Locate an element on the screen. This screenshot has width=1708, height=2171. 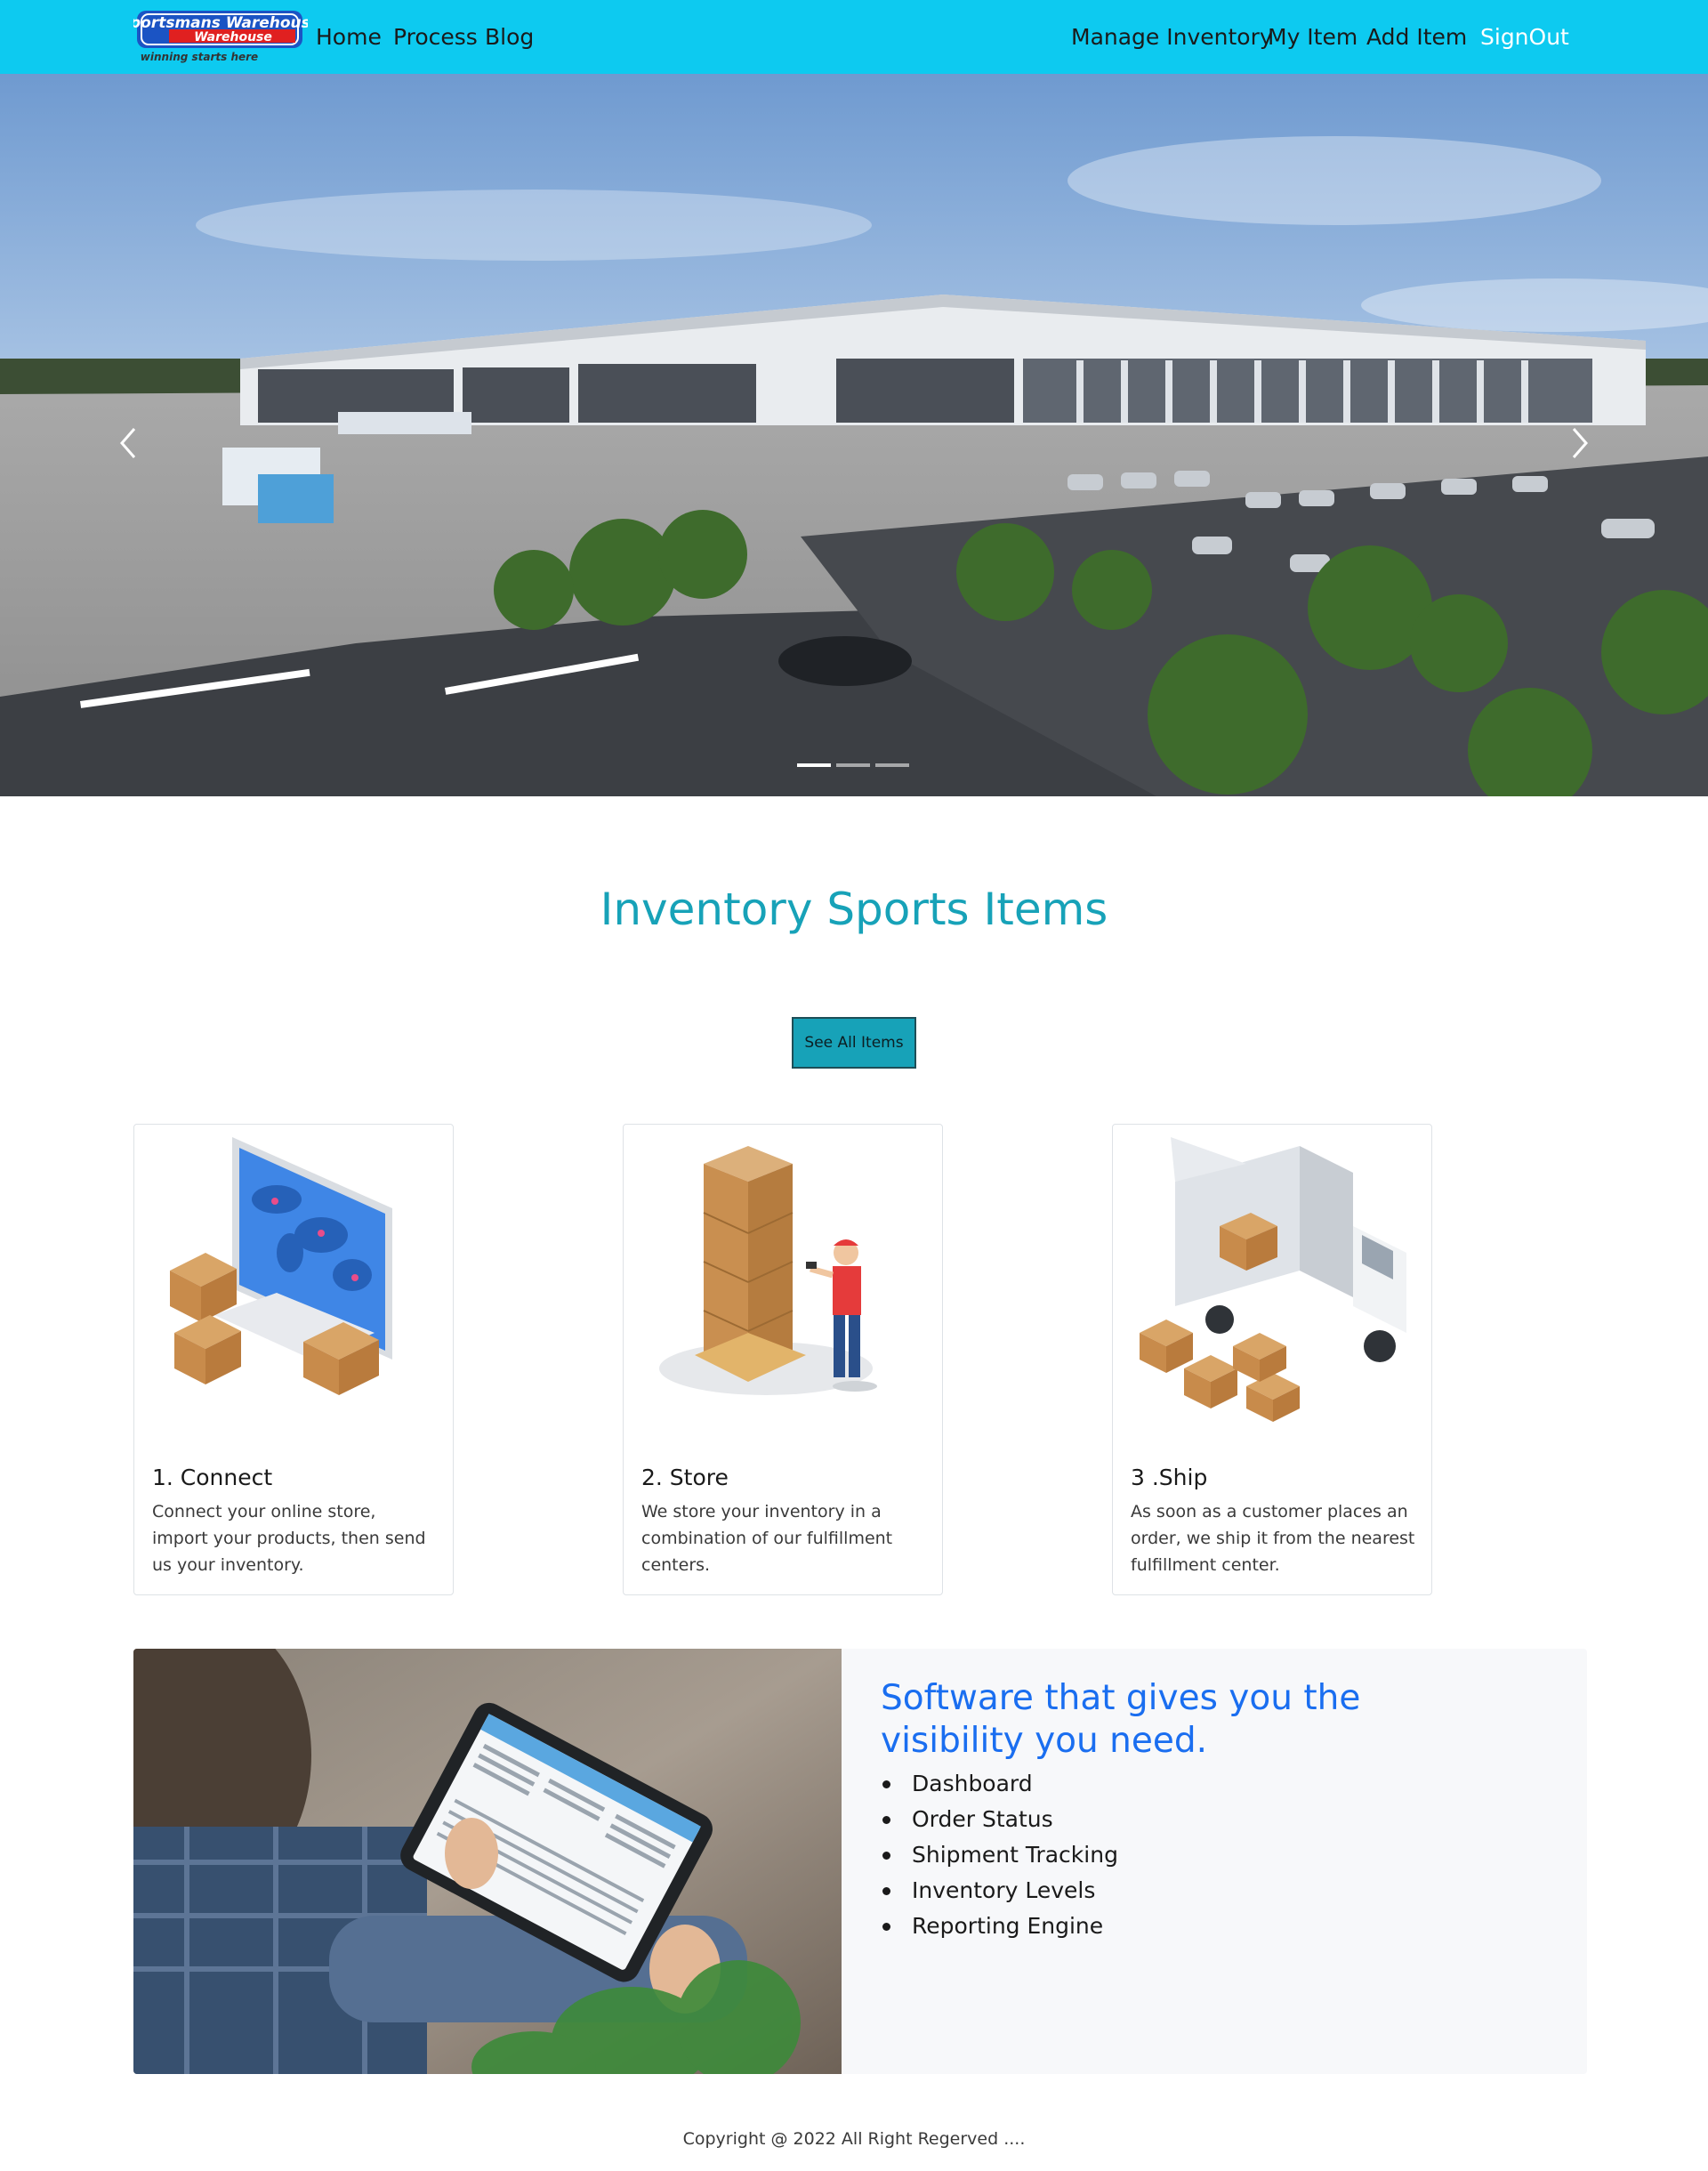
see-all-items-button: See All Items is located at coordinates (854, 1043).